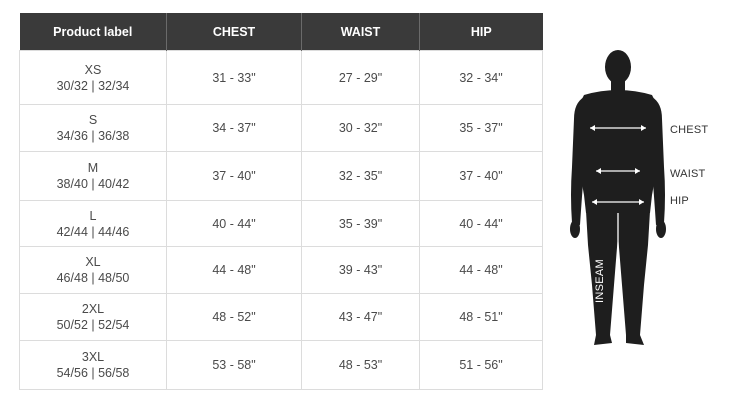 This screenshot has width=737, height=406. I want to click on waist-cell: 27 - 29", so click(360, 77).